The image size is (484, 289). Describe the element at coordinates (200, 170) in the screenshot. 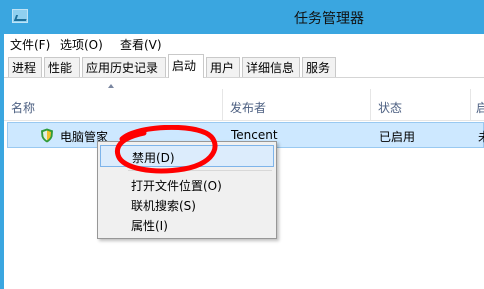

I see `menu-separator` at that location.